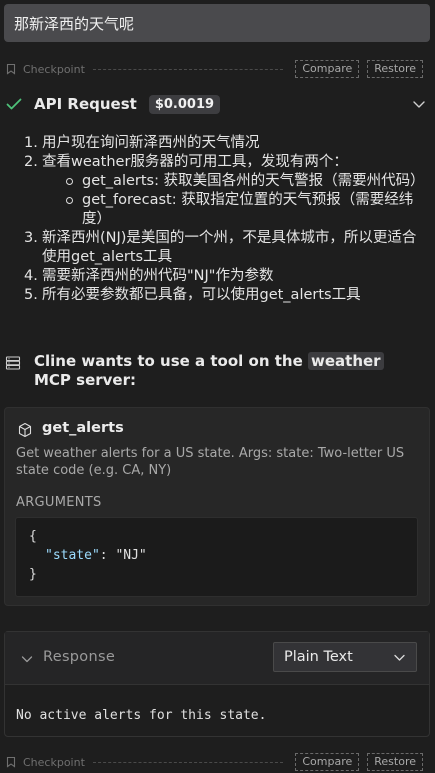  I want to click on server-icon, so click(13, 363).